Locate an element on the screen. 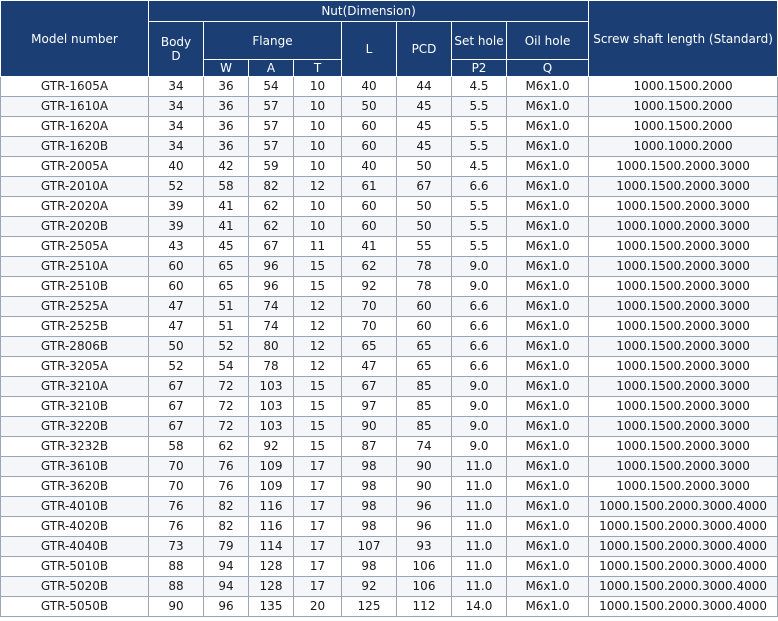 This screenshot has height=621, width=778. cell-body-d: 47 is located at coordinates (176, 326).